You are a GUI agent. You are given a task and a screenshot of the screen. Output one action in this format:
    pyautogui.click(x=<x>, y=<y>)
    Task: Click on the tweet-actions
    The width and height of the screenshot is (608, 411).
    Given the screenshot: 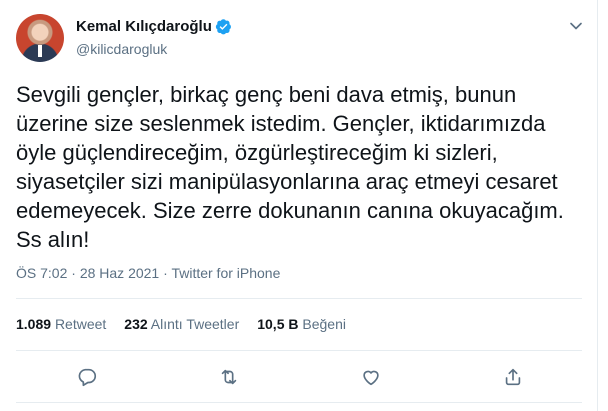 What is the action you would take?
    pyautogui.click(x=299, y=377)
    